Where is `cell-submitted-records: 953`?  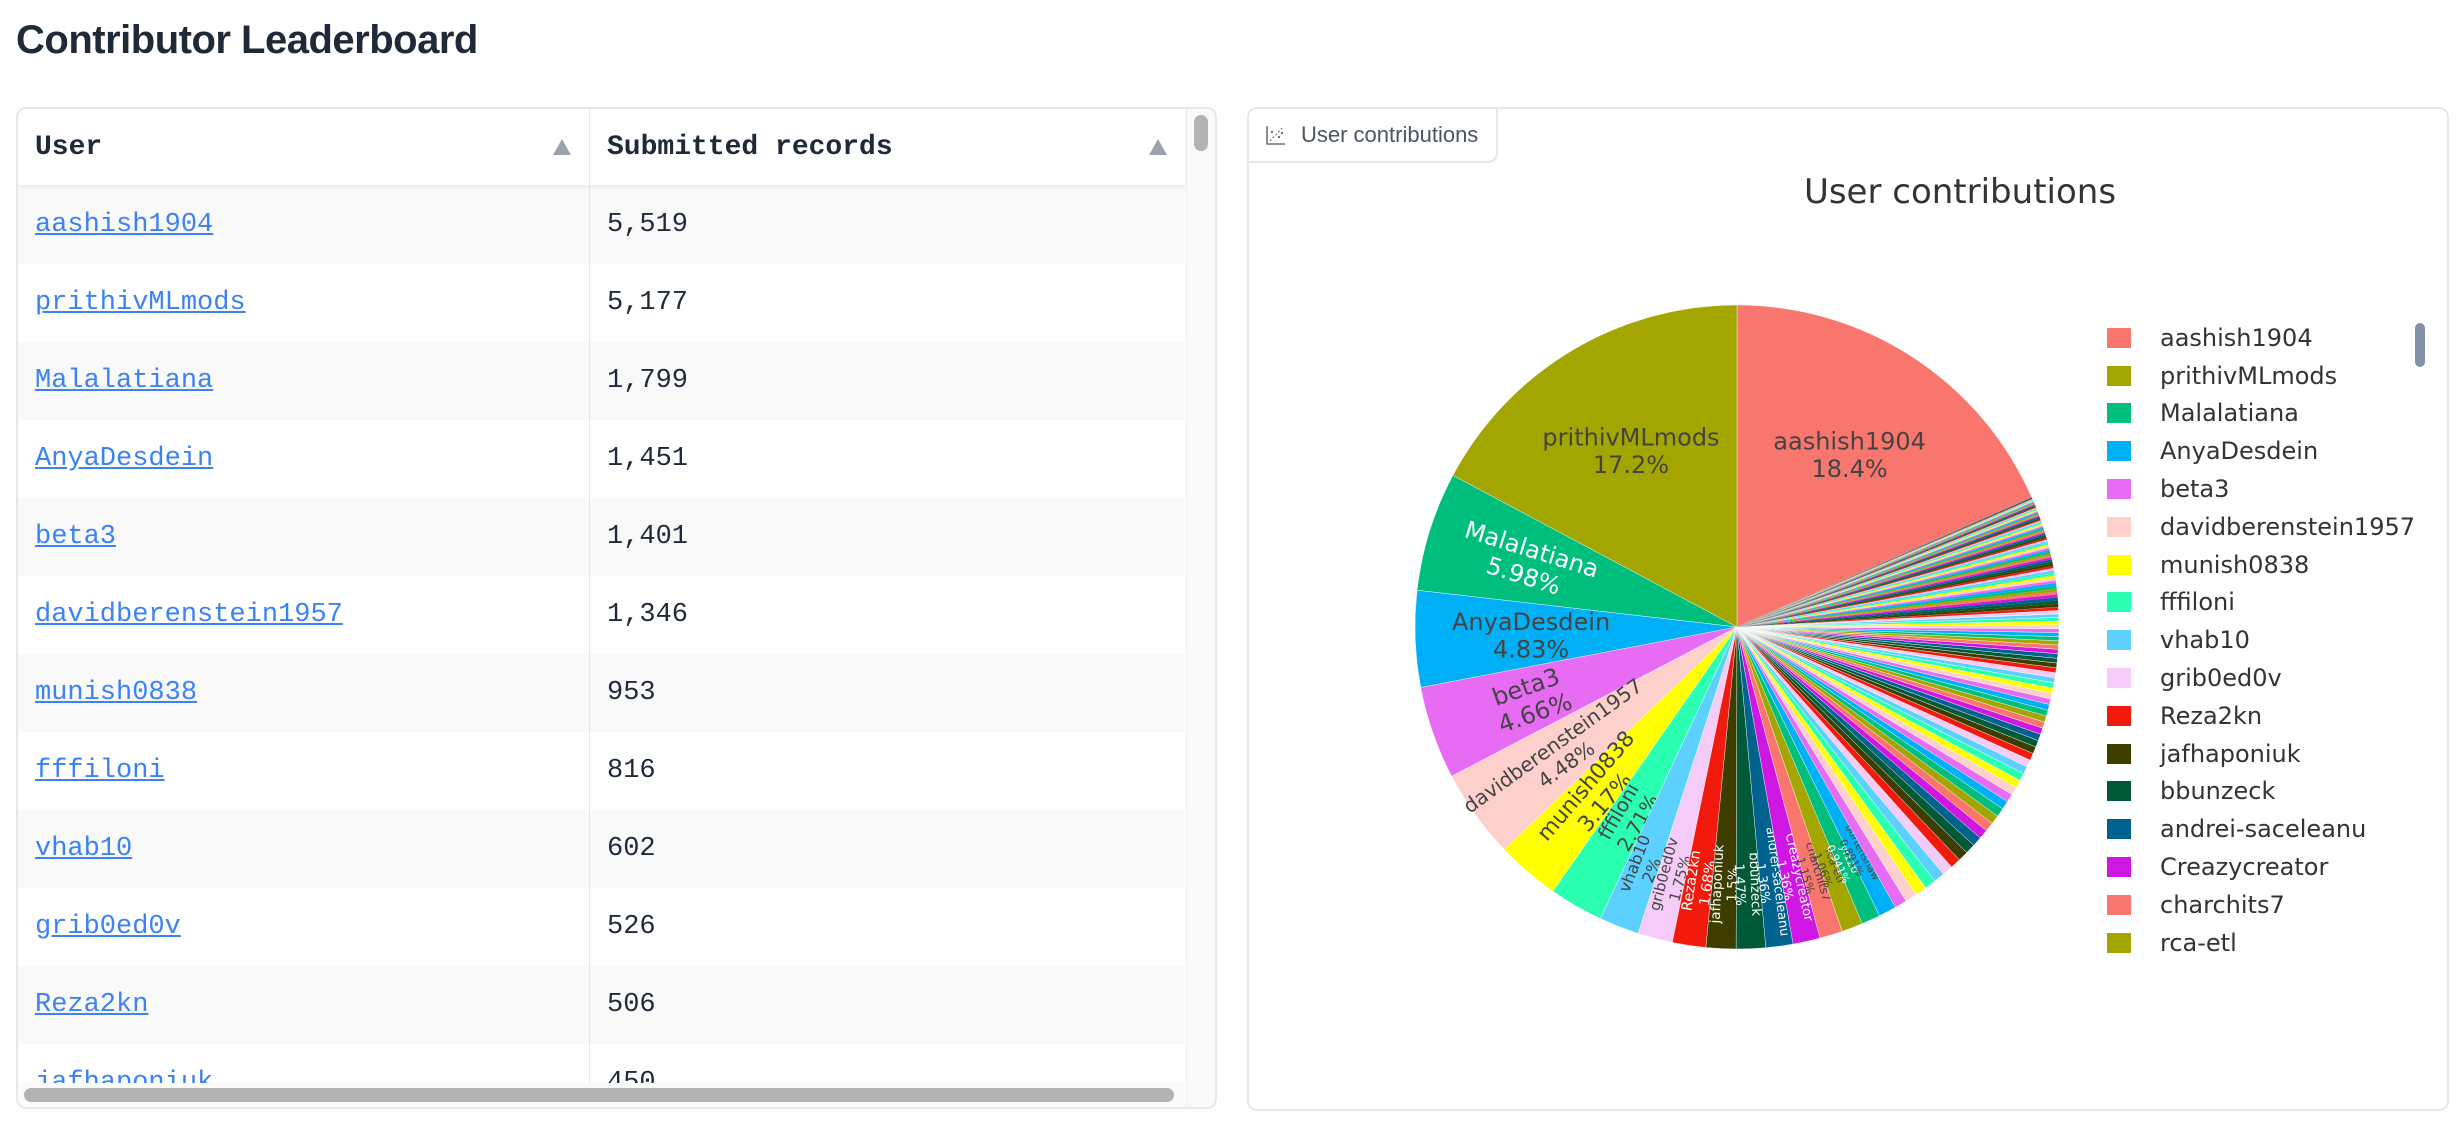 cell-submitted-records: 953 is located at coordinates (631, 693).